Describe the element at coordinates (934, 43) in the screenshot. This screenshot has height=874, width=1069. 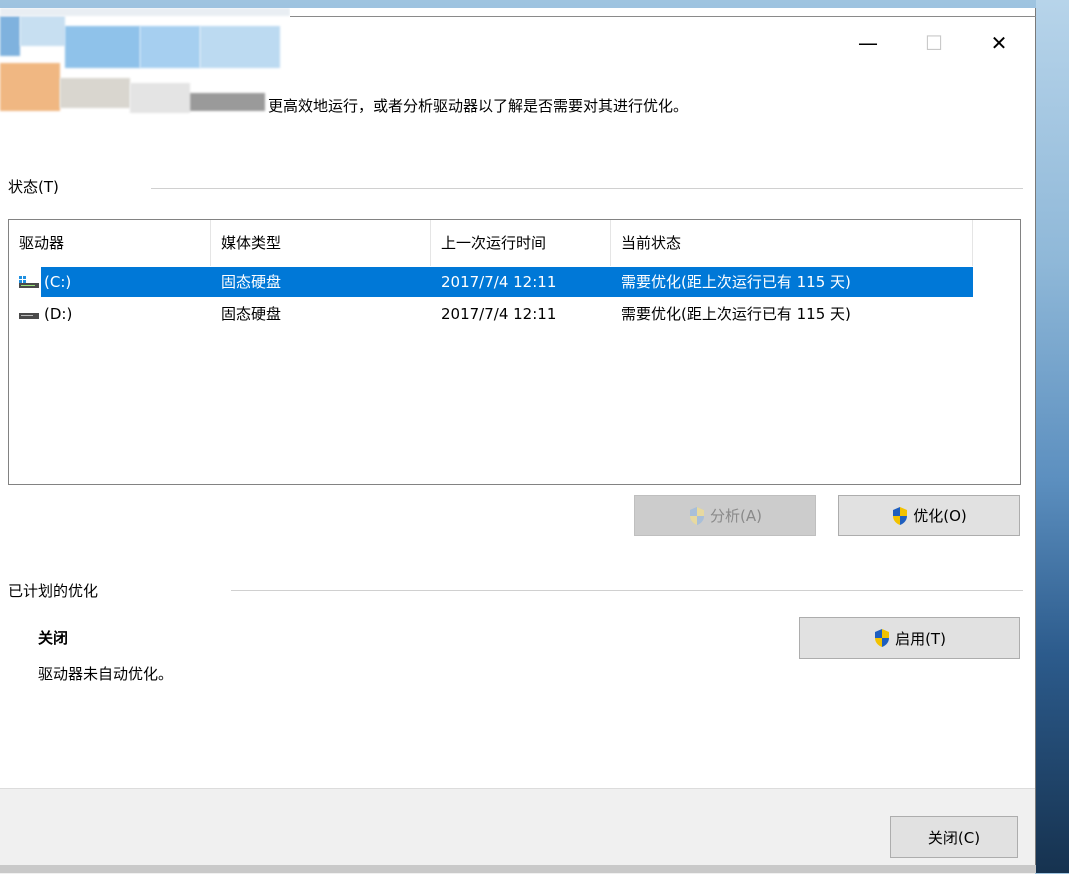
I see `maximize-button: ☐` at that location.